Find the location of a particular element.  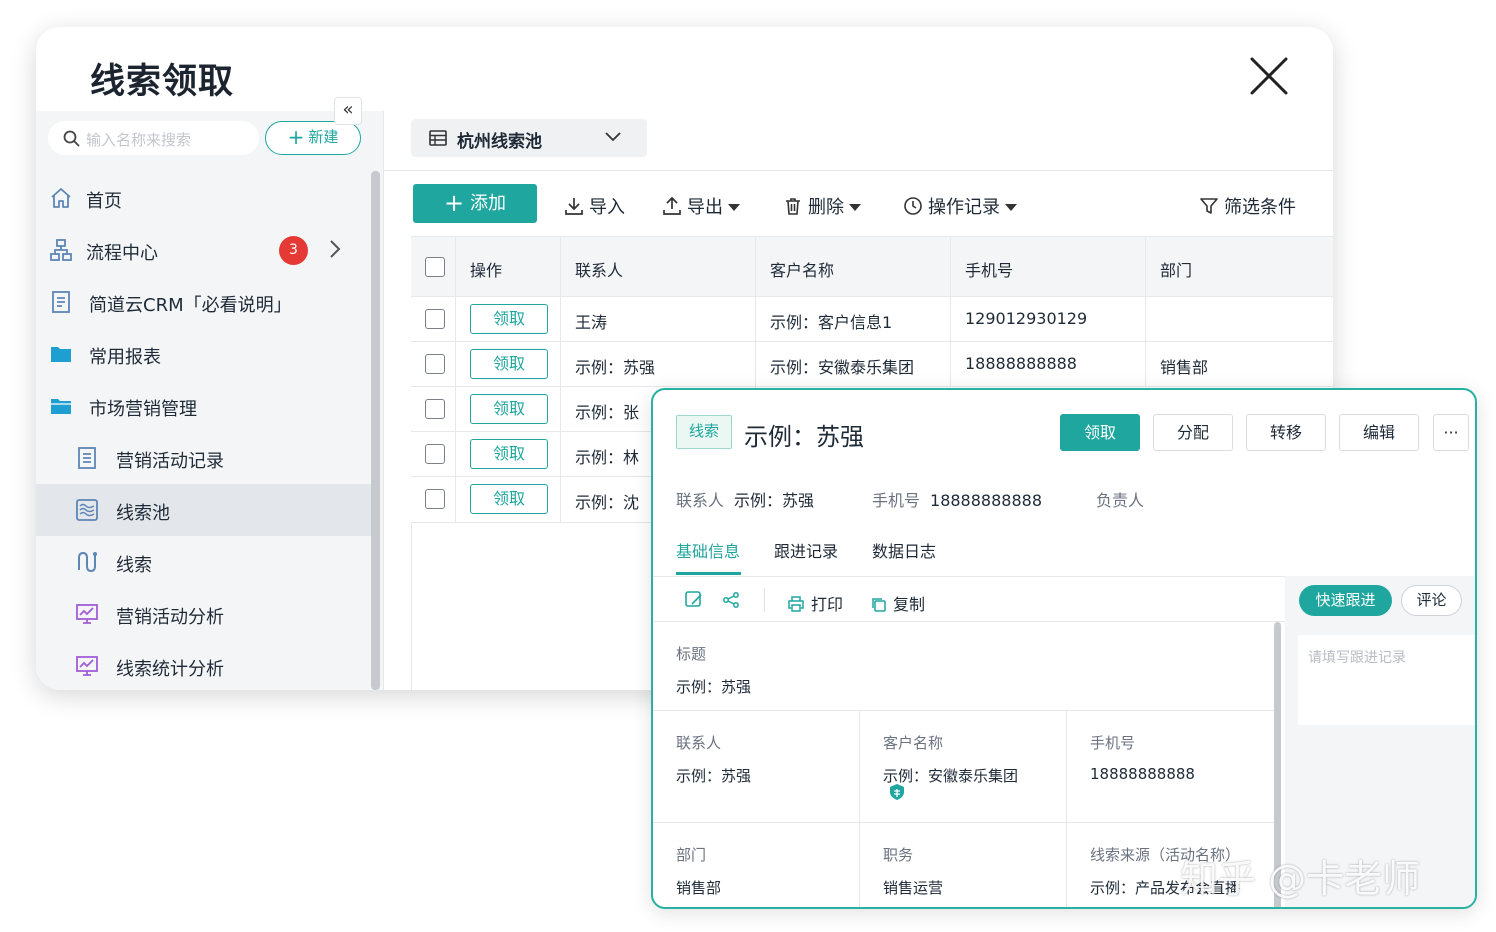

field-label: 标题 is located at coordinates (691, 654).